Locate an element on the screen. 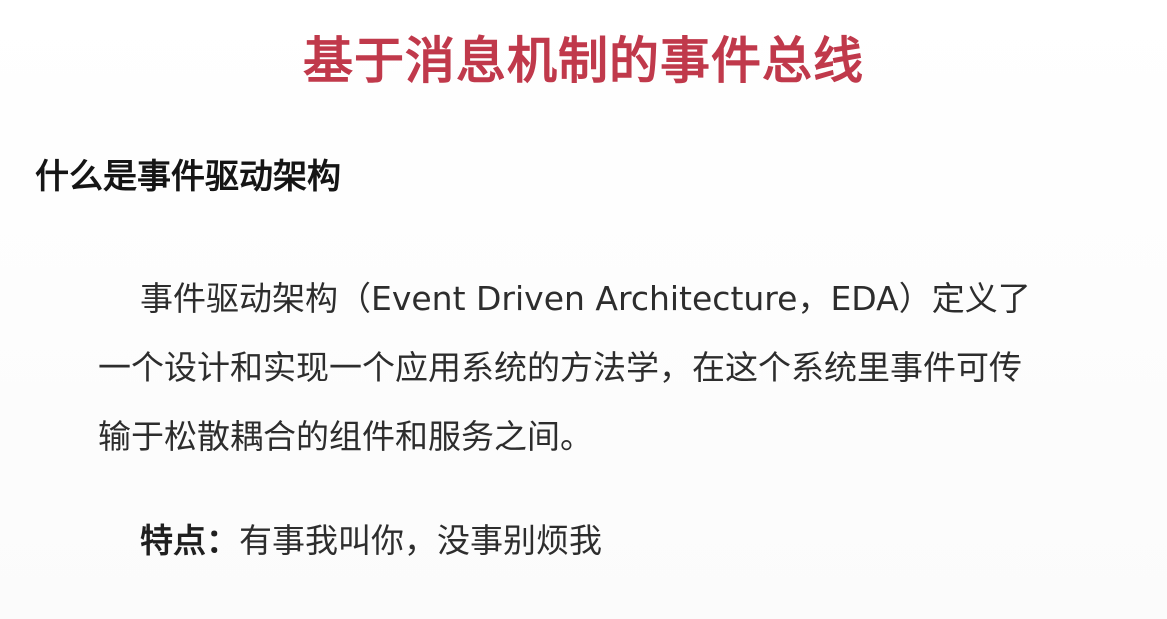 This screenshot has width=1167, height=619. paragraph-line: 事件驱动架构（Event Driven Architecture，EDA）定义了 is located at coordinates (585, 298).